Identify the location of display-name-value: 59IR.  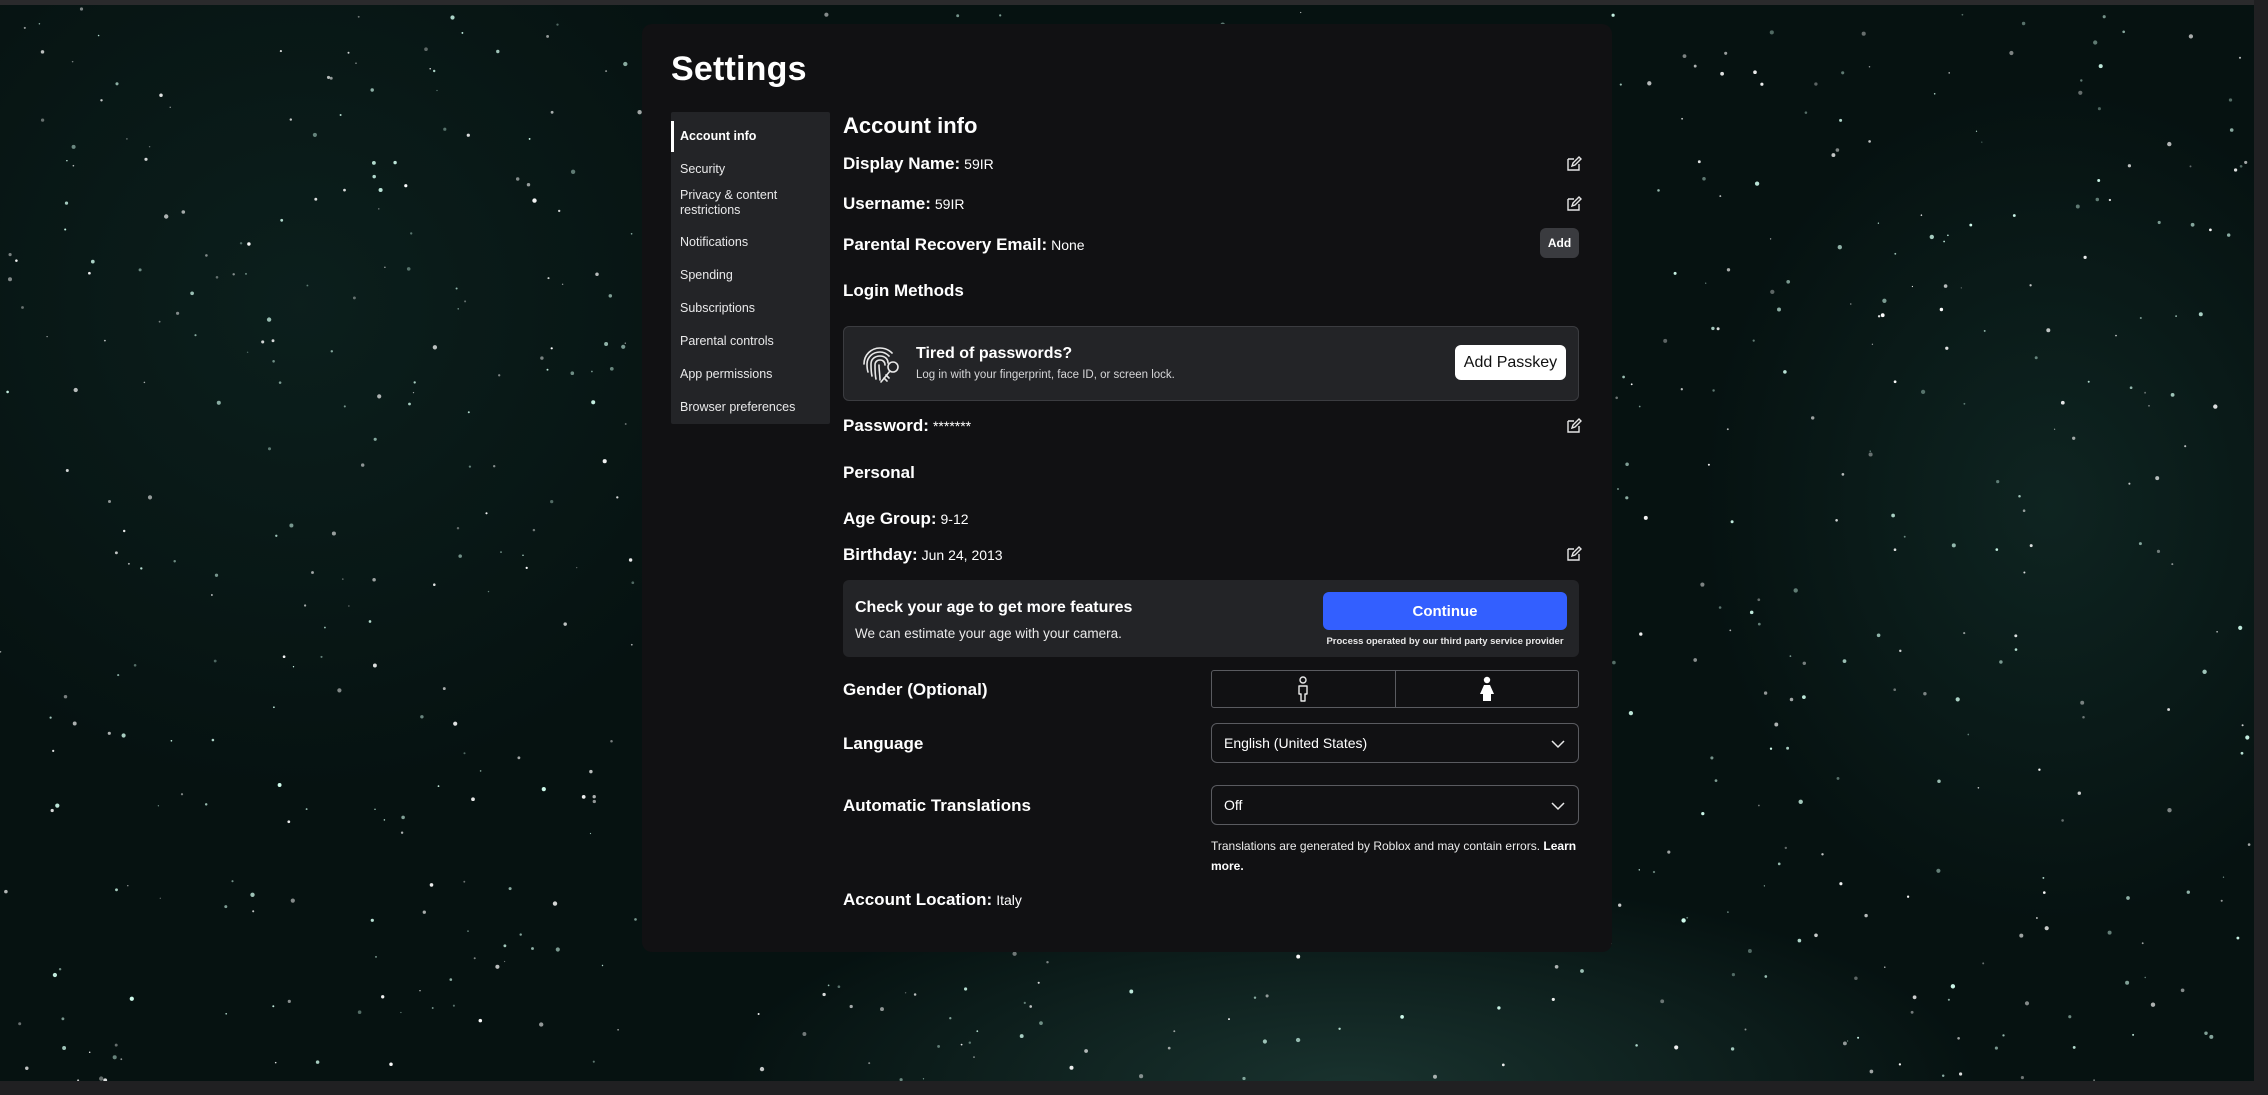
(979, 164).